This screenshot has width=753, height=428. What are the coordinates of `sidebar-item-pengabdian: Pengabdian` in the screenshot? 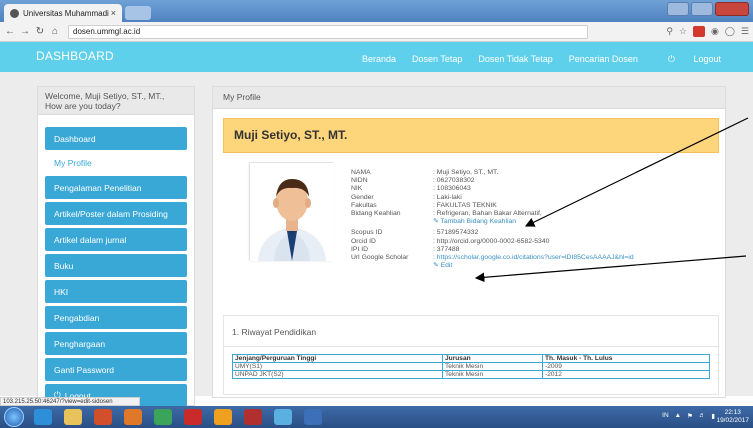 It's located at (116, 317).